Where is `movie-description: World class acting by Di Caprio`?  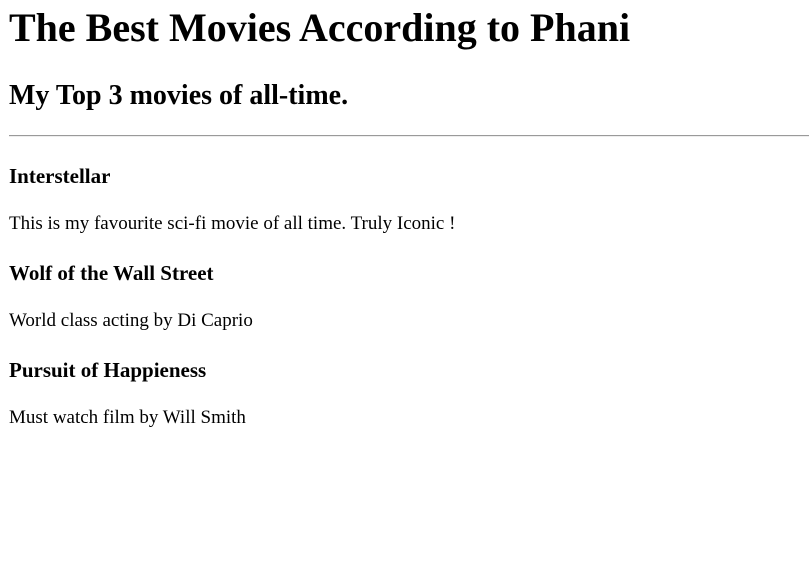
movie-description: World class acting by Di Caprio is located at coordinates (131, 320).